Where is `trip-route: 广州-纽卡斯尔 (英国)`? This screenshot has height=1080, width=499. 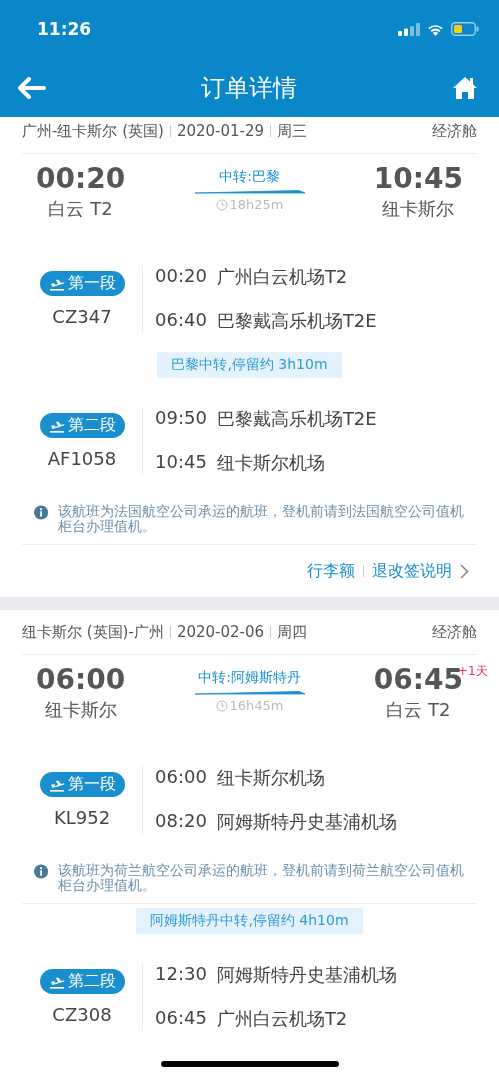 trip-route: 广州-纽卡斯尔 (英国) is located at coordinates (93, 131).